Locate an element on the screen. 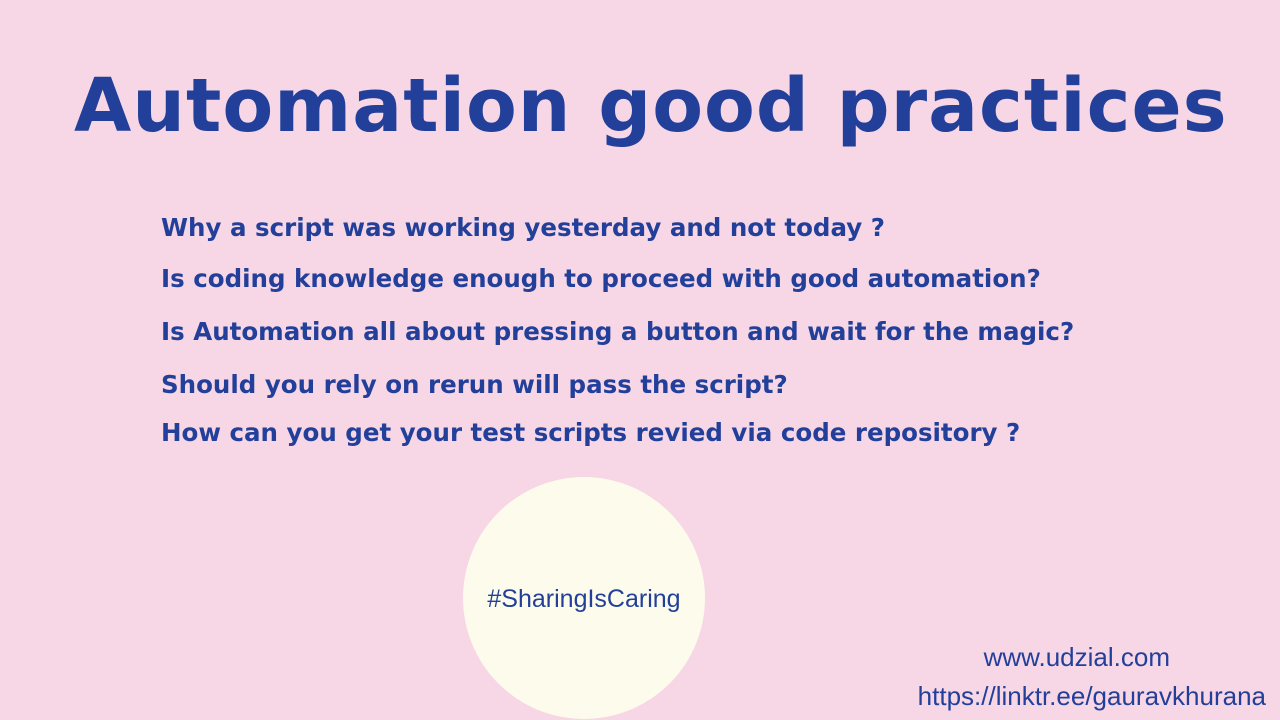 The width and height of the screenshot is (1280, 720). website-link: www.udzial.com is located at coordinates (1077, 657).